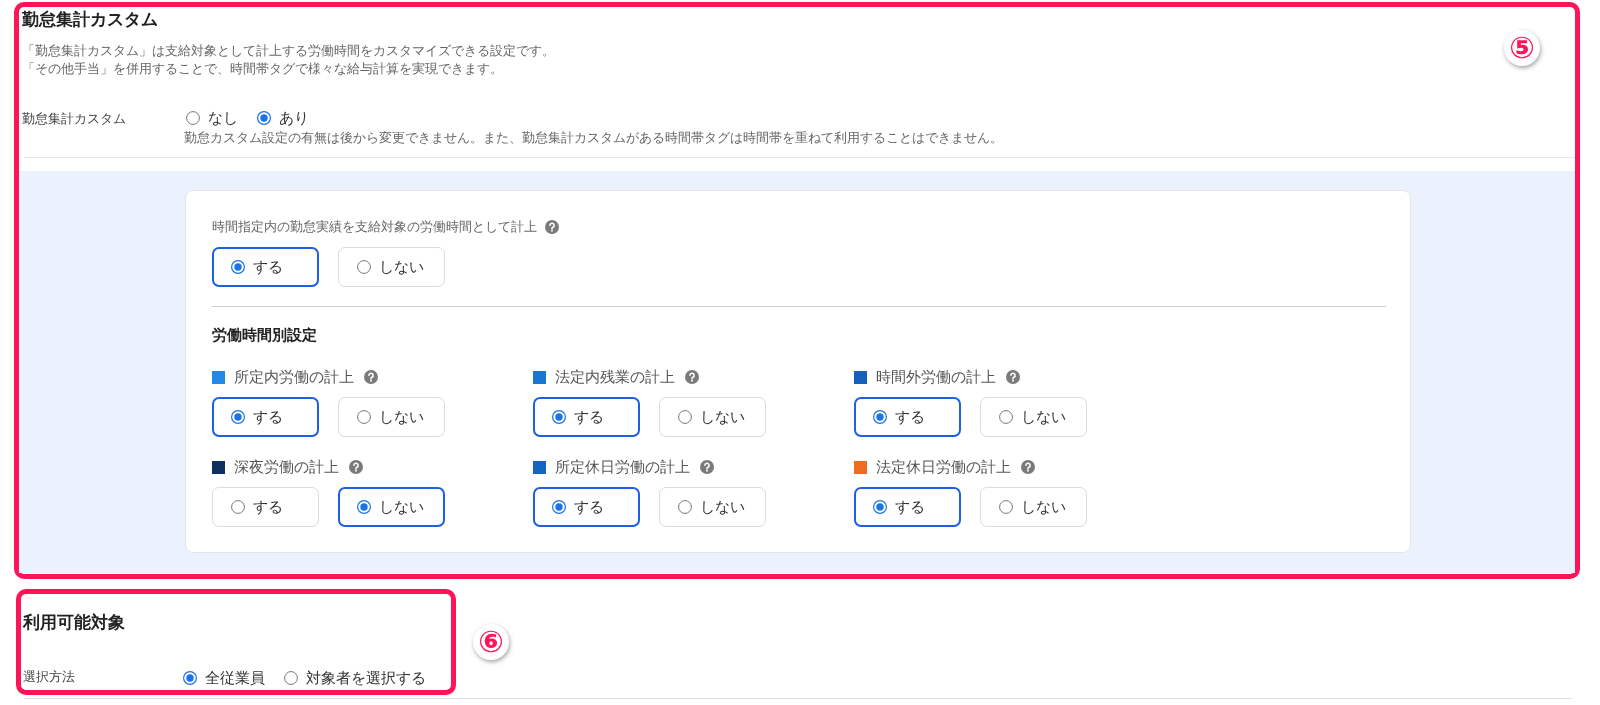  I want to click on description-text: 「その他手当」を併用することで、時間帯タグで様々な給与計算を実現できます。, so click(263, 69).